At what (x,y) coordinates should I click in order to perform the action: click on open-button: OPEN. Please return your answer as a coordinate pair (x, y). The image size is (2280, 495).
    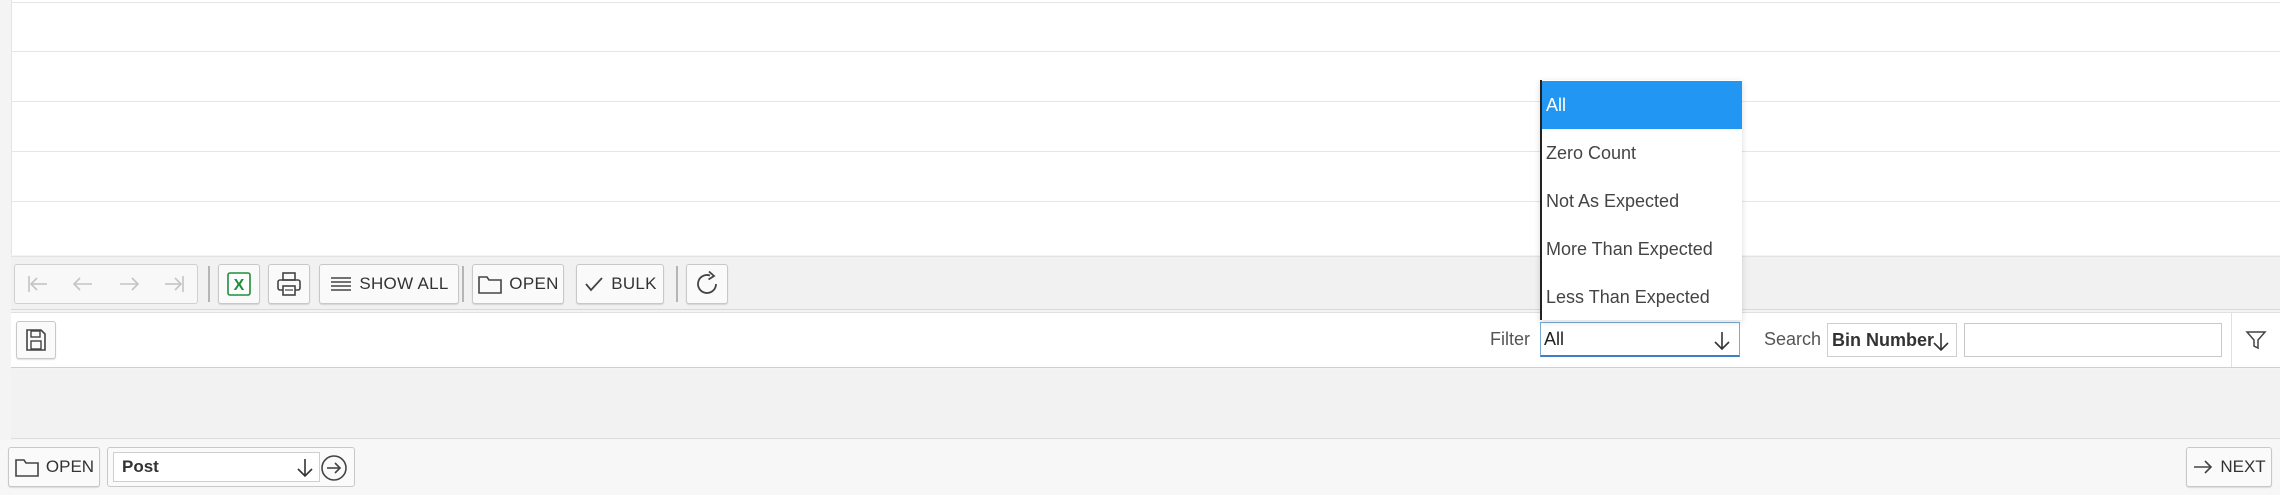
    Looking at the image, I should click on (518, 284).